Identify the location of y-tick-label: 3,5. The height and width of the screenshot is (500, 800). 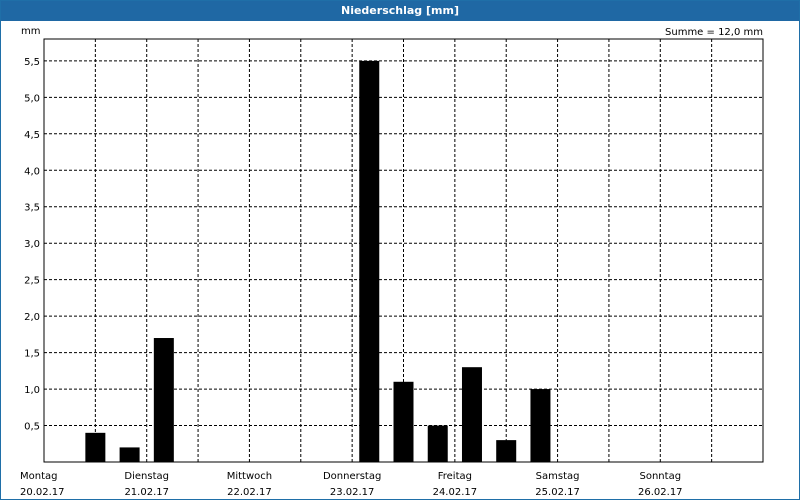
(32, 208).